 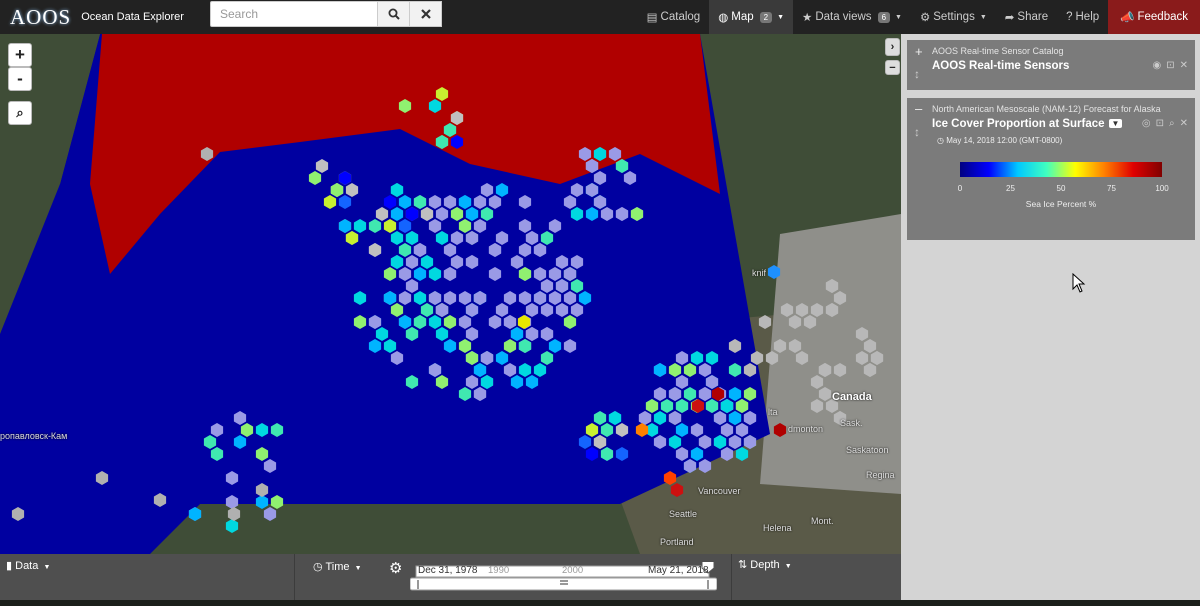 I want to click on nav-settings: ⚙ Settings ▼, so click(x=953, y=17).